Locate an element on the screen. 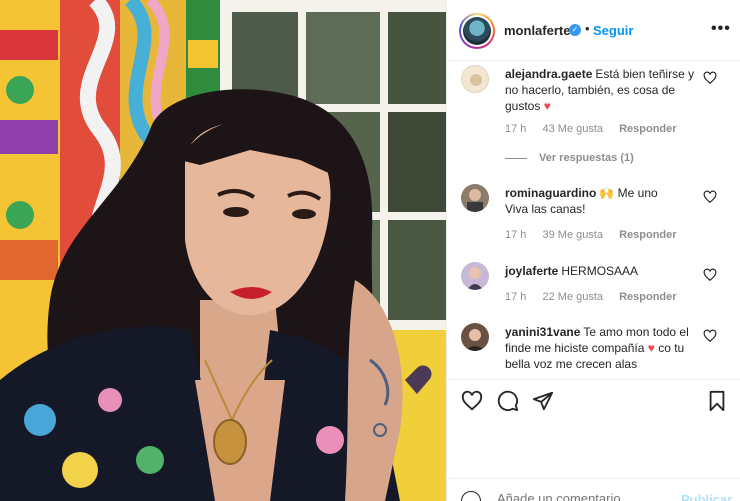 This screenshot has height=501, width=740. verified-badge-icon: ✓ is located at coordinates (575, 30).